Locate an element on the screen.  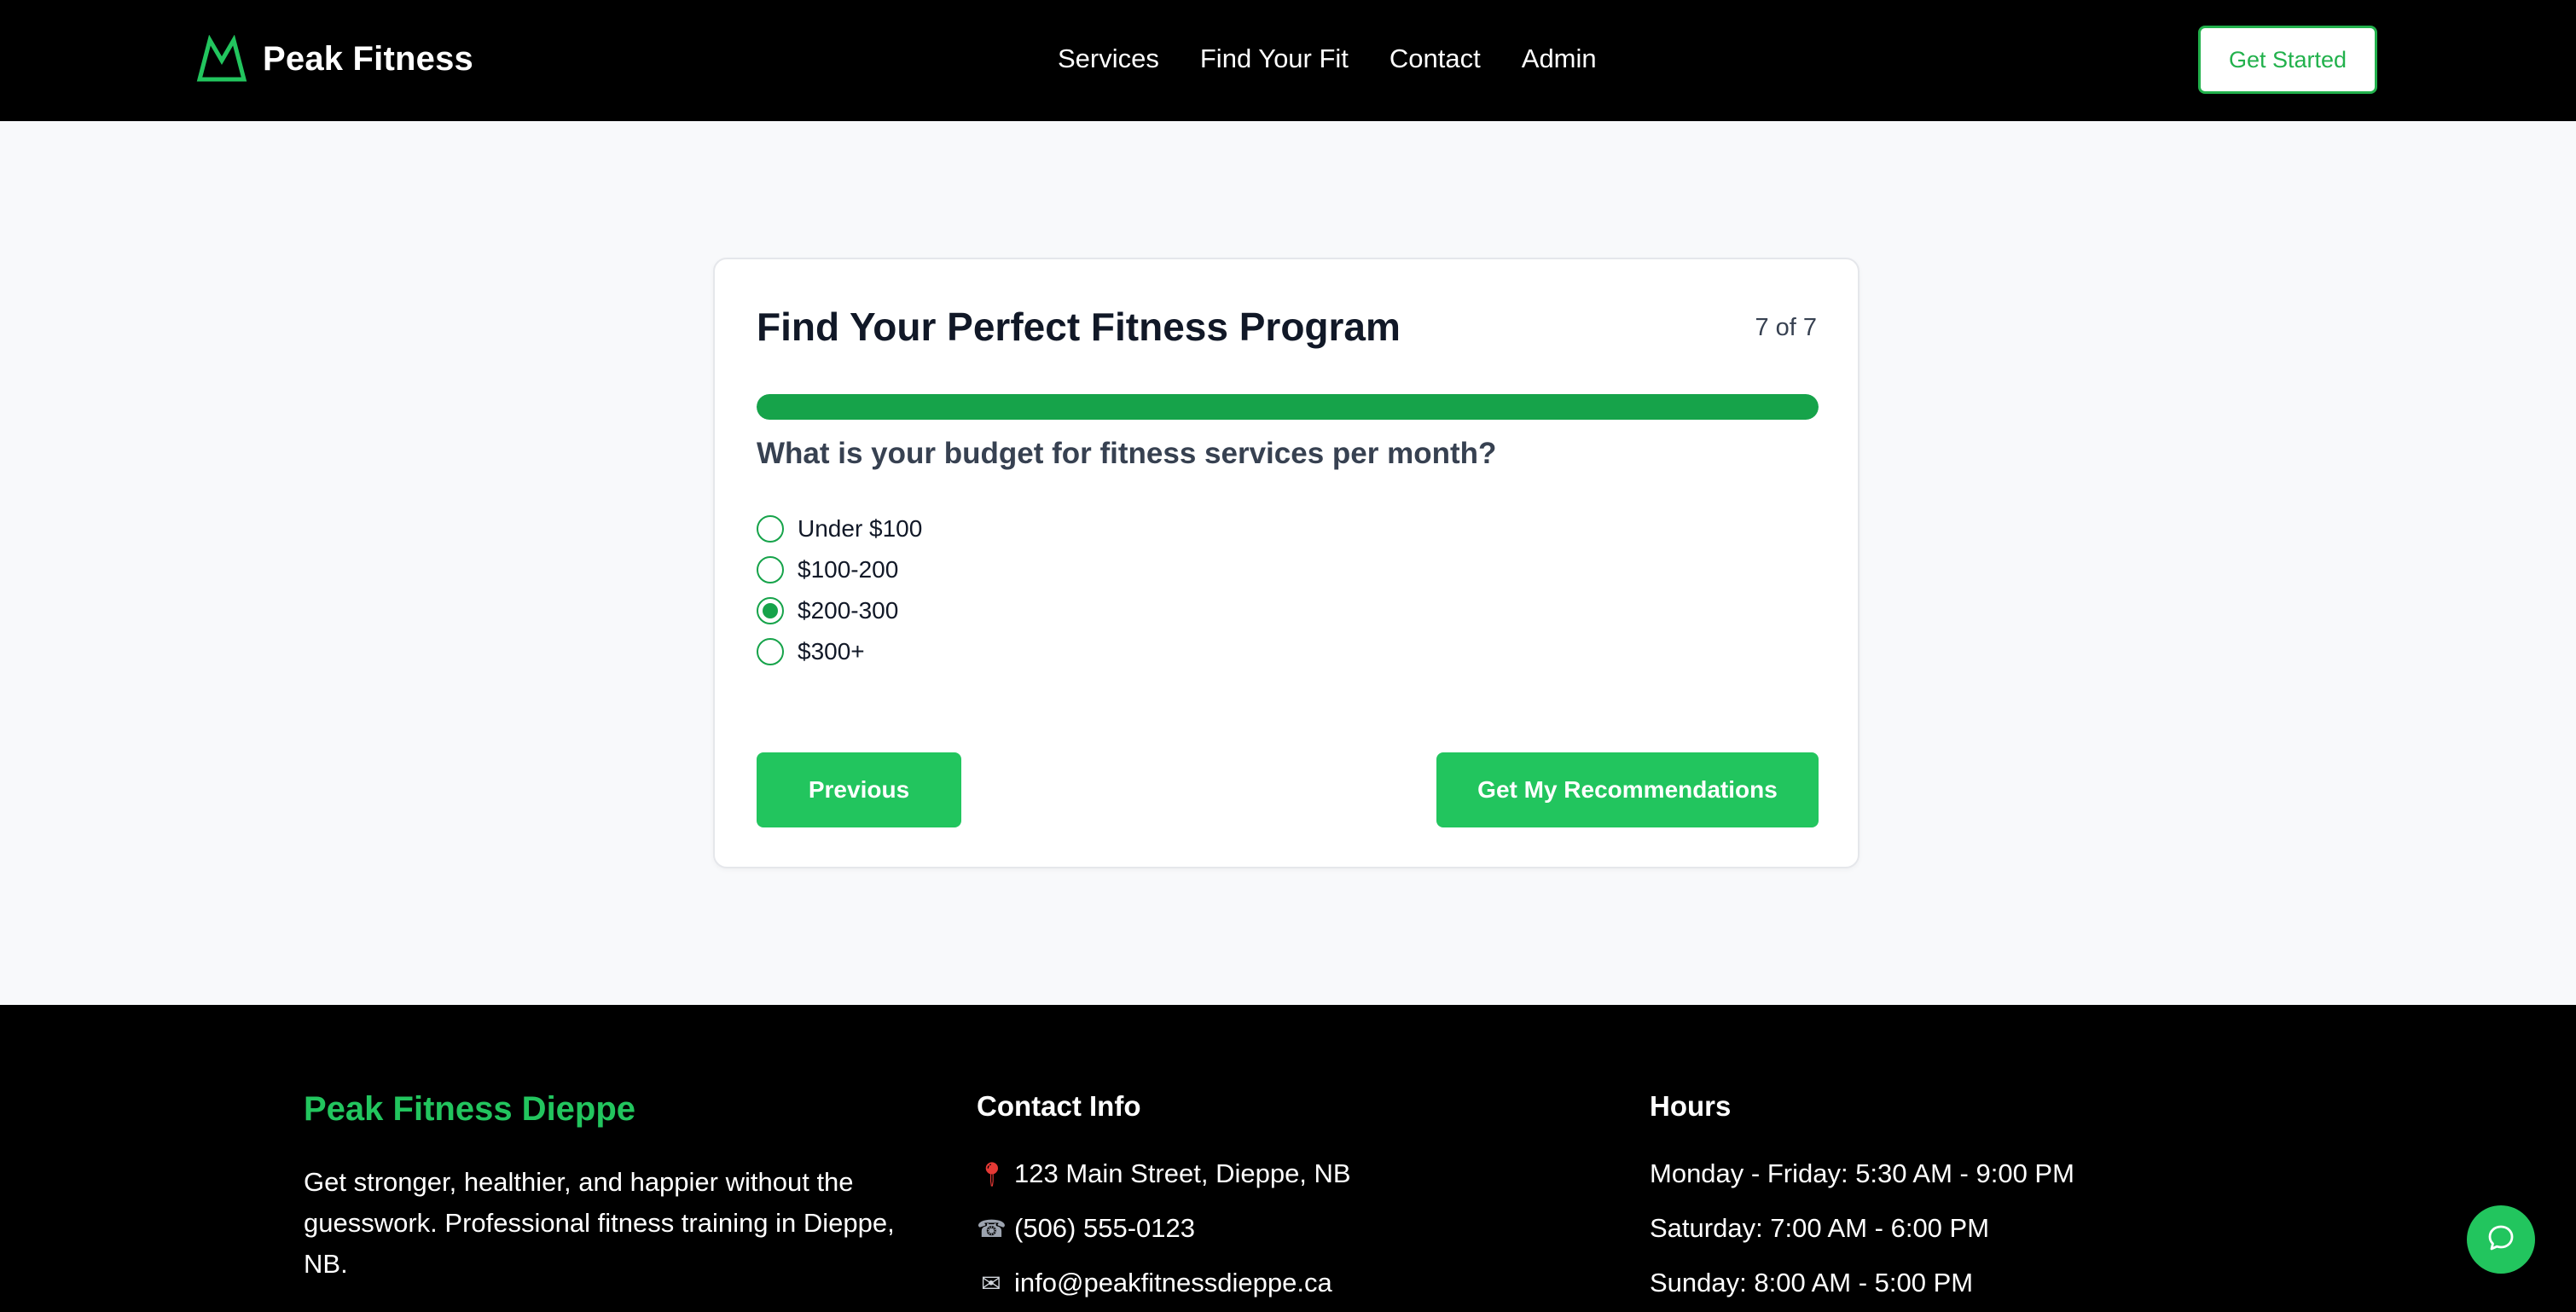
chat-button is located at coordinates (2501, 1240).